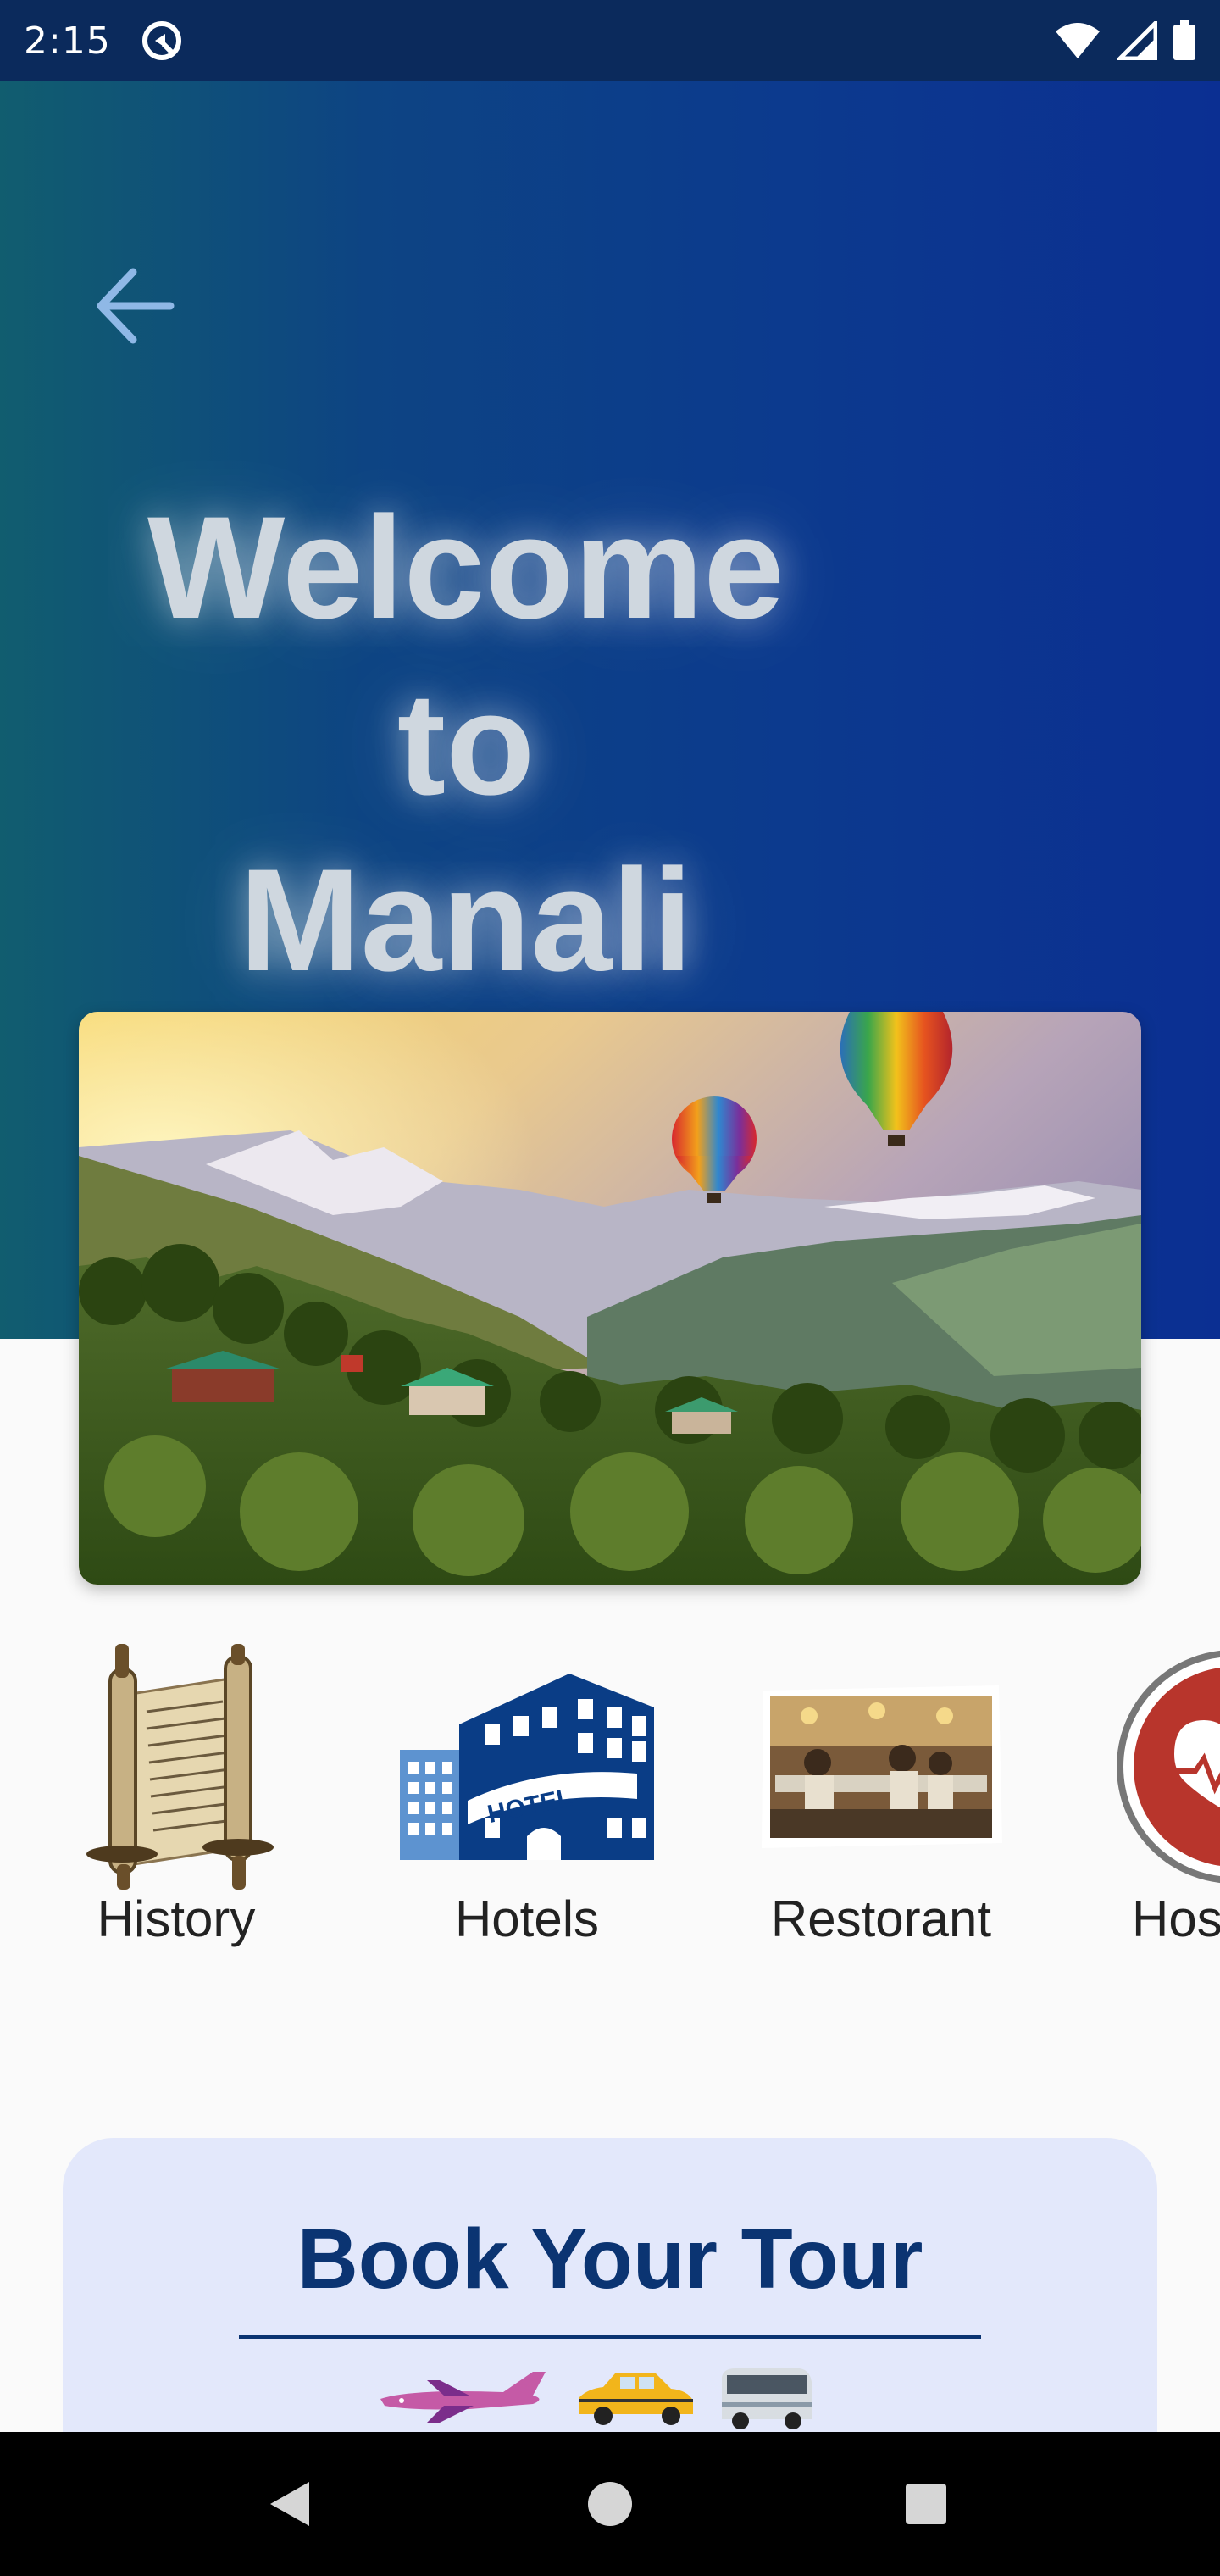 Image resolution: width=1220 pixels, height=2576 pixels. I want to click on nav-back-button, so click(290, 2504).